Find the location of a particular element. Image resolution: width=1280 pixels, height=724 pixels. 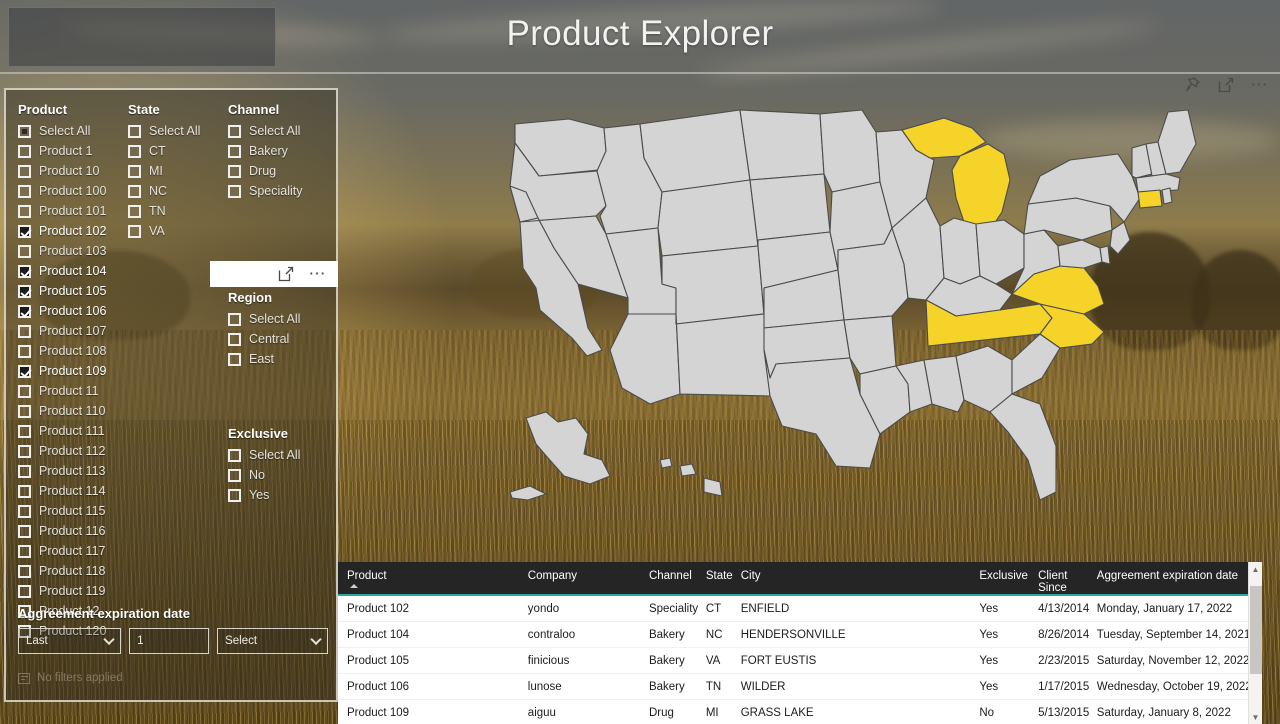

slicer-item: Product 117 is located at coordinates (73, 551).